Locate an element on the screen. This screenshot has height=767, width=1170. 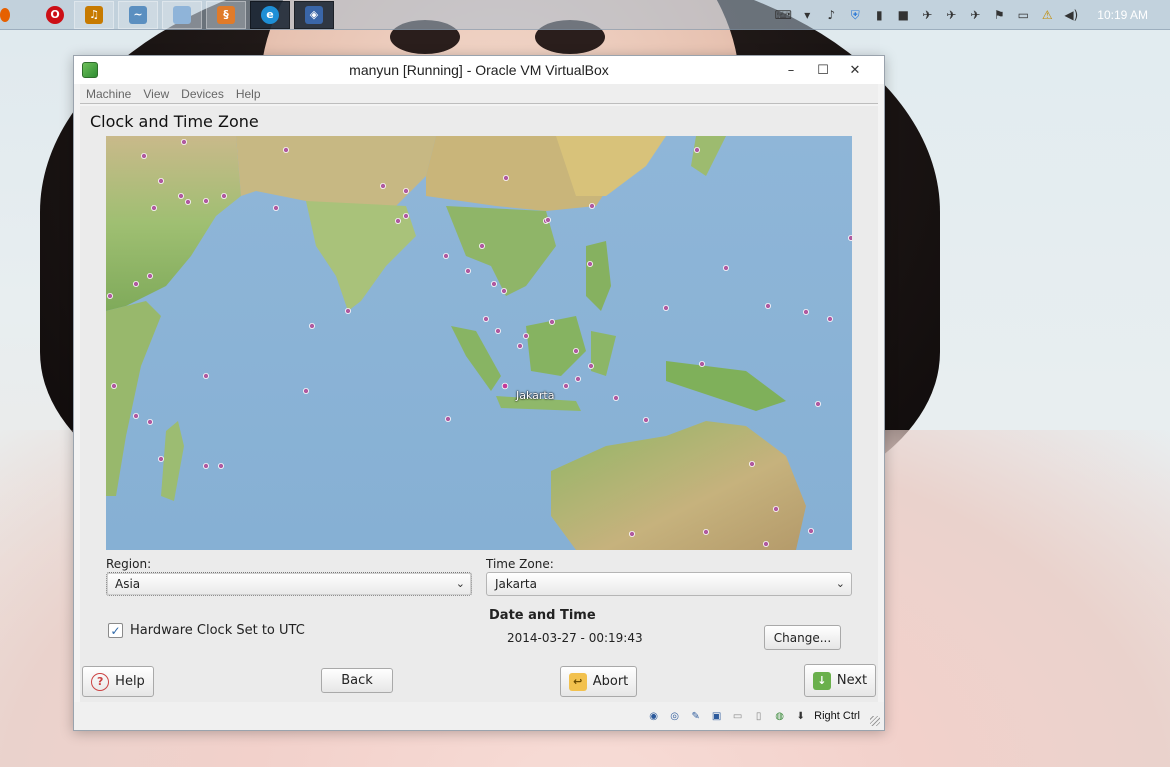
taskbar-firefox is located at coordinates (5, 15).